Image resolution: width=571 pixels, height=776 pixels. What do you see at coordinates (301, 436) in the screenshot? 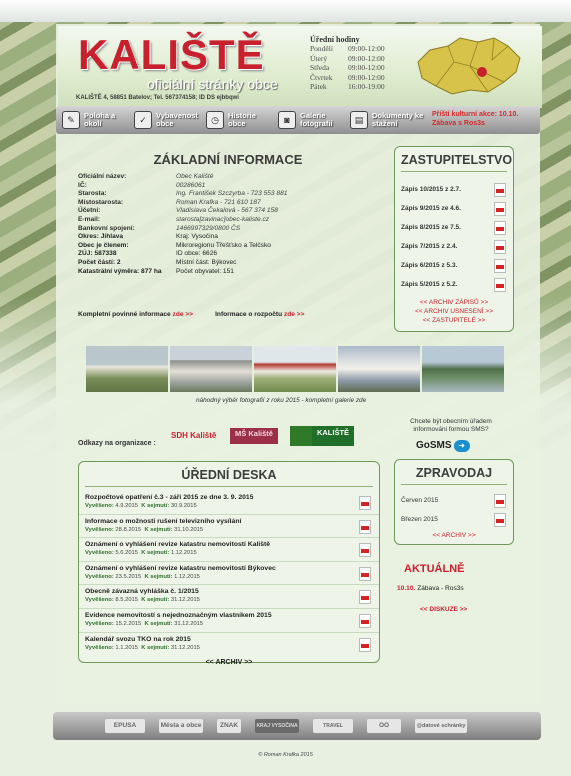
I see `deer-icon` at bounding box center [301, 436].